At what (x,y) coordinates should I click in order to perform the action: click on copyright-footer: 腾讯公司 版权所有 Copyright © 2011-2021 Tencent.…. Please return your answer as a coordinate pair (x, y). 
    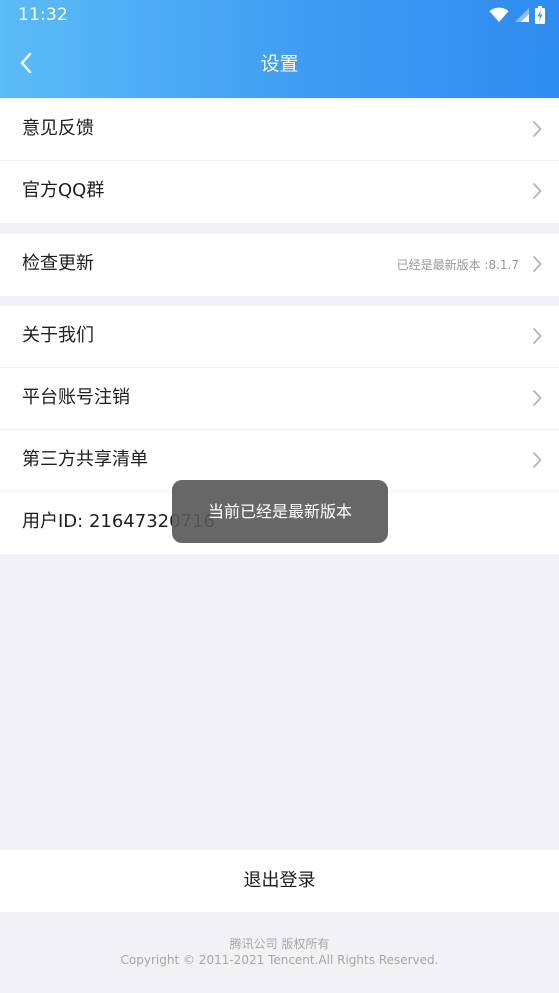
    Looking at the image, I should click on (279, 952).